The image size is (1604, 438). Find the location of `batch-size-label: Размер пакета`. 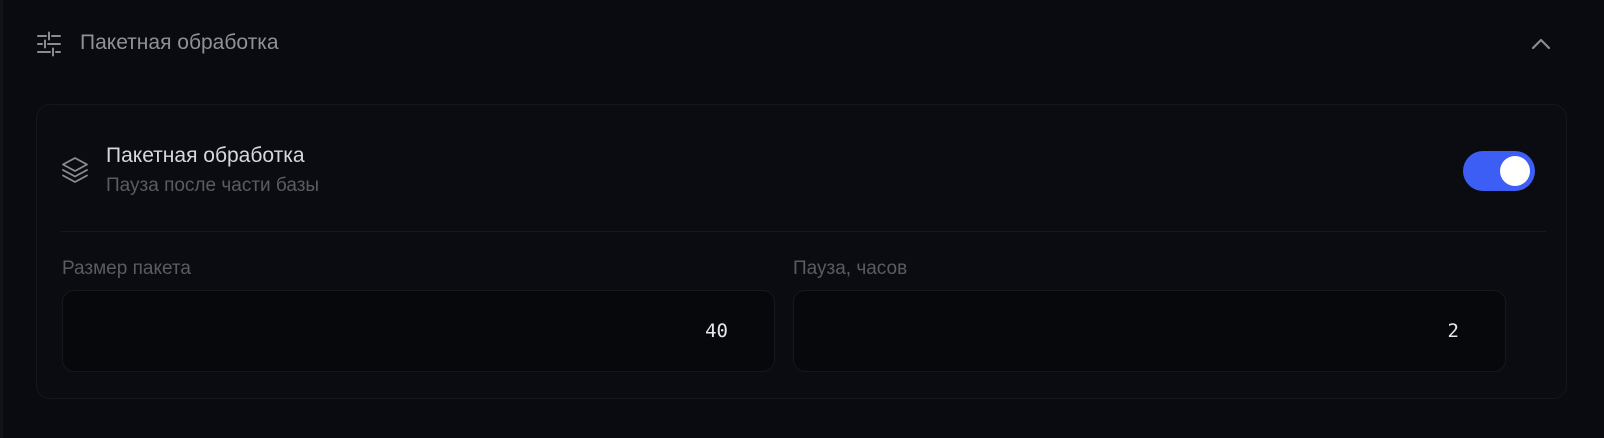

batch-size-label: Размер пакета is located at coordinates (126, 268).